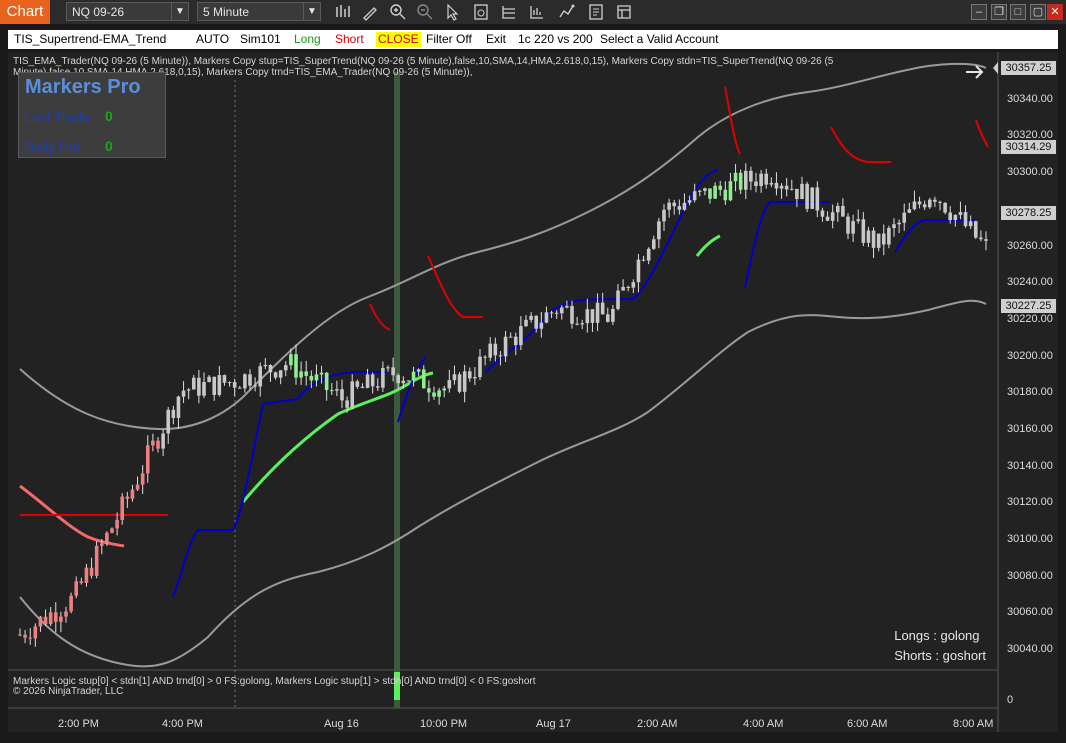  What do you see at coordinates (999, 12) in the screenshot?
I see `restore-icon: ❐` at bounding box center [999, 12].